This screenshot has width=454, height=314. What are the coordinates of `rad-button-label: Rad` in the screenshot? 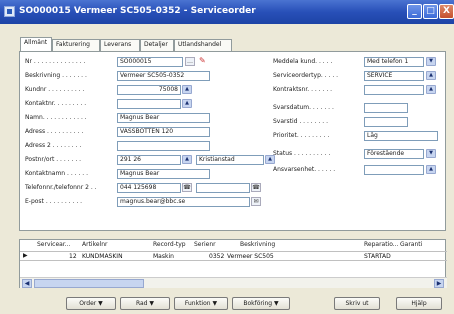 It's located at (141, 303).